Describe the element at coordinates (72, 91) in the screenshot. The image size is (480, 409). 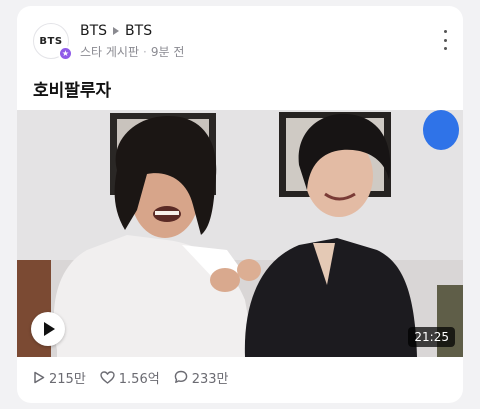
I see `post-title: 호비팔루자` at that location.